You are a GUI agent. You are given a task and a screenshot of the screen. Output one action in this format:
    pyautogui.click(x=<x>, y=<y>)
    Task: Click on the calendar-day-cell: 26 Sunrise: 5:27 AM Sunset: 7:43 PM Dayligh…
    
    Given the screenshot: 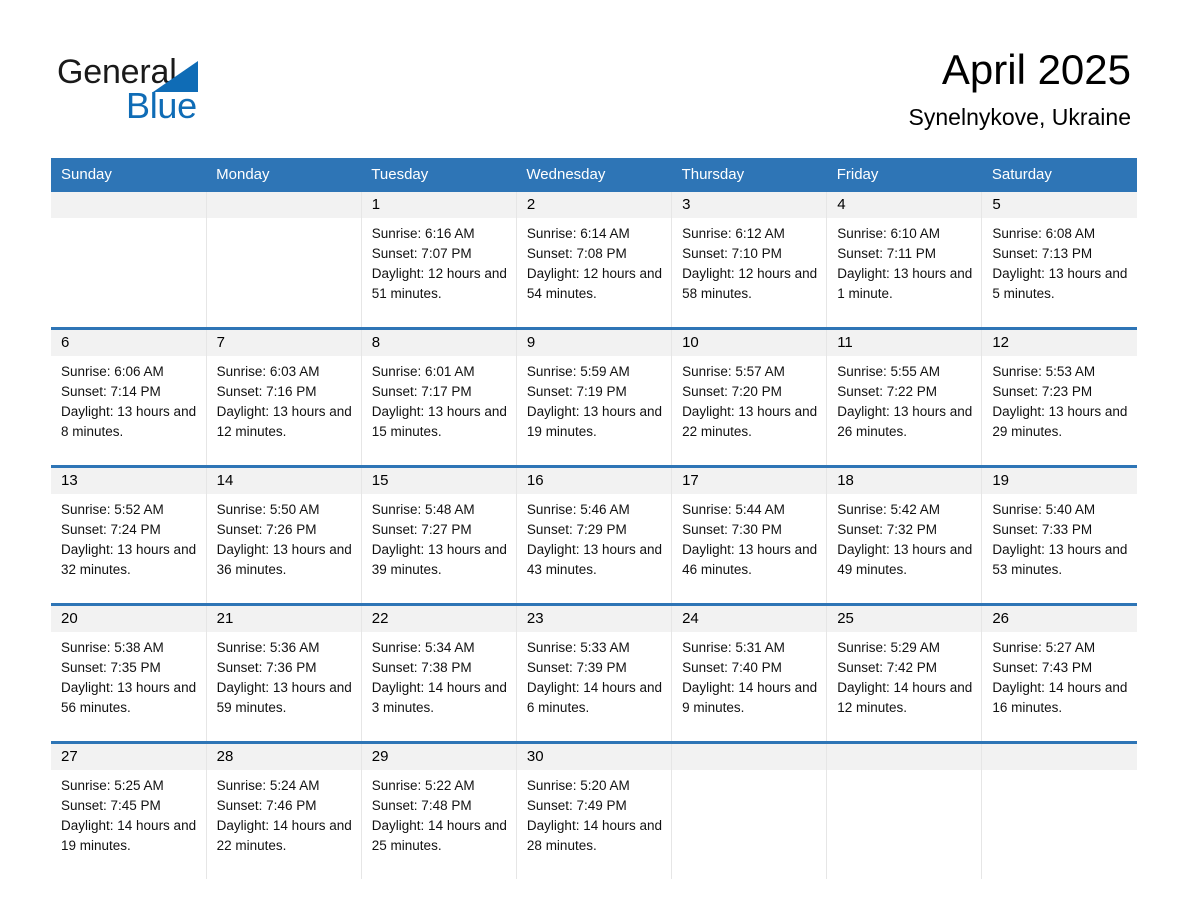 What is the action you would take?
    pyautogui.click(x=1059, y=673)
    